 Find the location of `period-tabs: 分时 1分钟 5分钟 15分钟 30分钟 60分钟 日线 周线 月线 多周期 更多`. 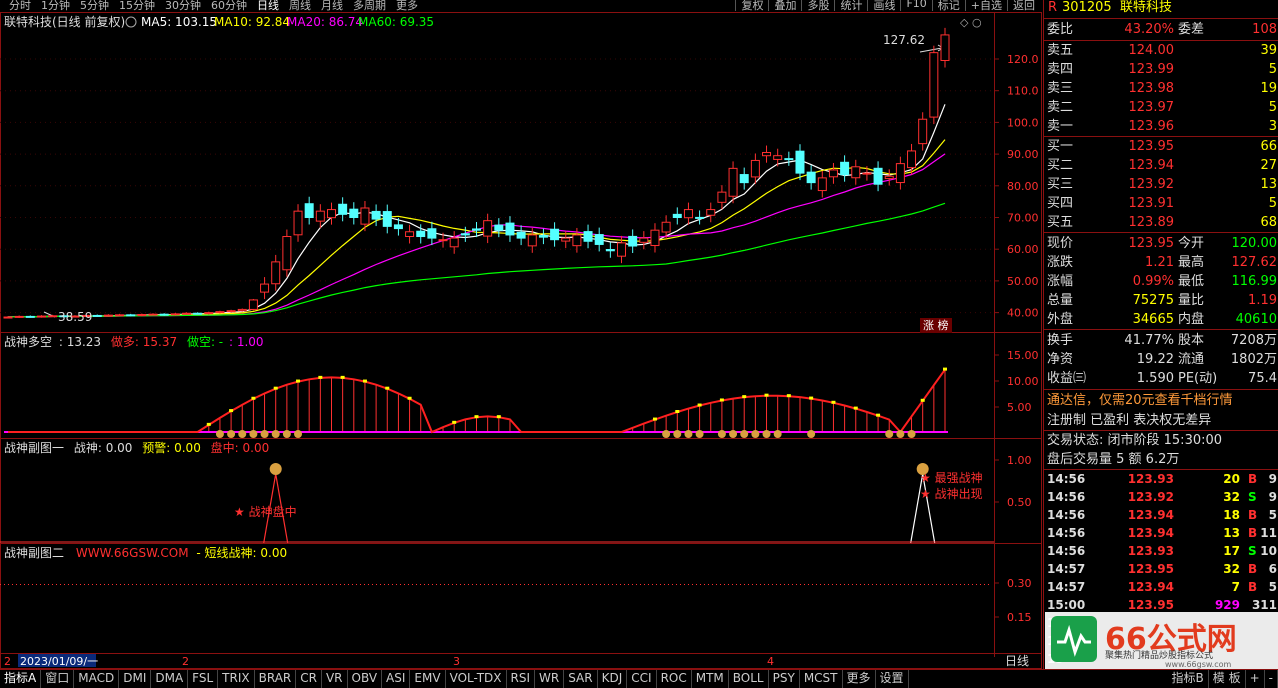

period-tabs: 分时 1分钟 5分钟 15分钟 30分钟 60分钟 日线 周线 月线 多周期 更多 is located at coordinates (213, 6).